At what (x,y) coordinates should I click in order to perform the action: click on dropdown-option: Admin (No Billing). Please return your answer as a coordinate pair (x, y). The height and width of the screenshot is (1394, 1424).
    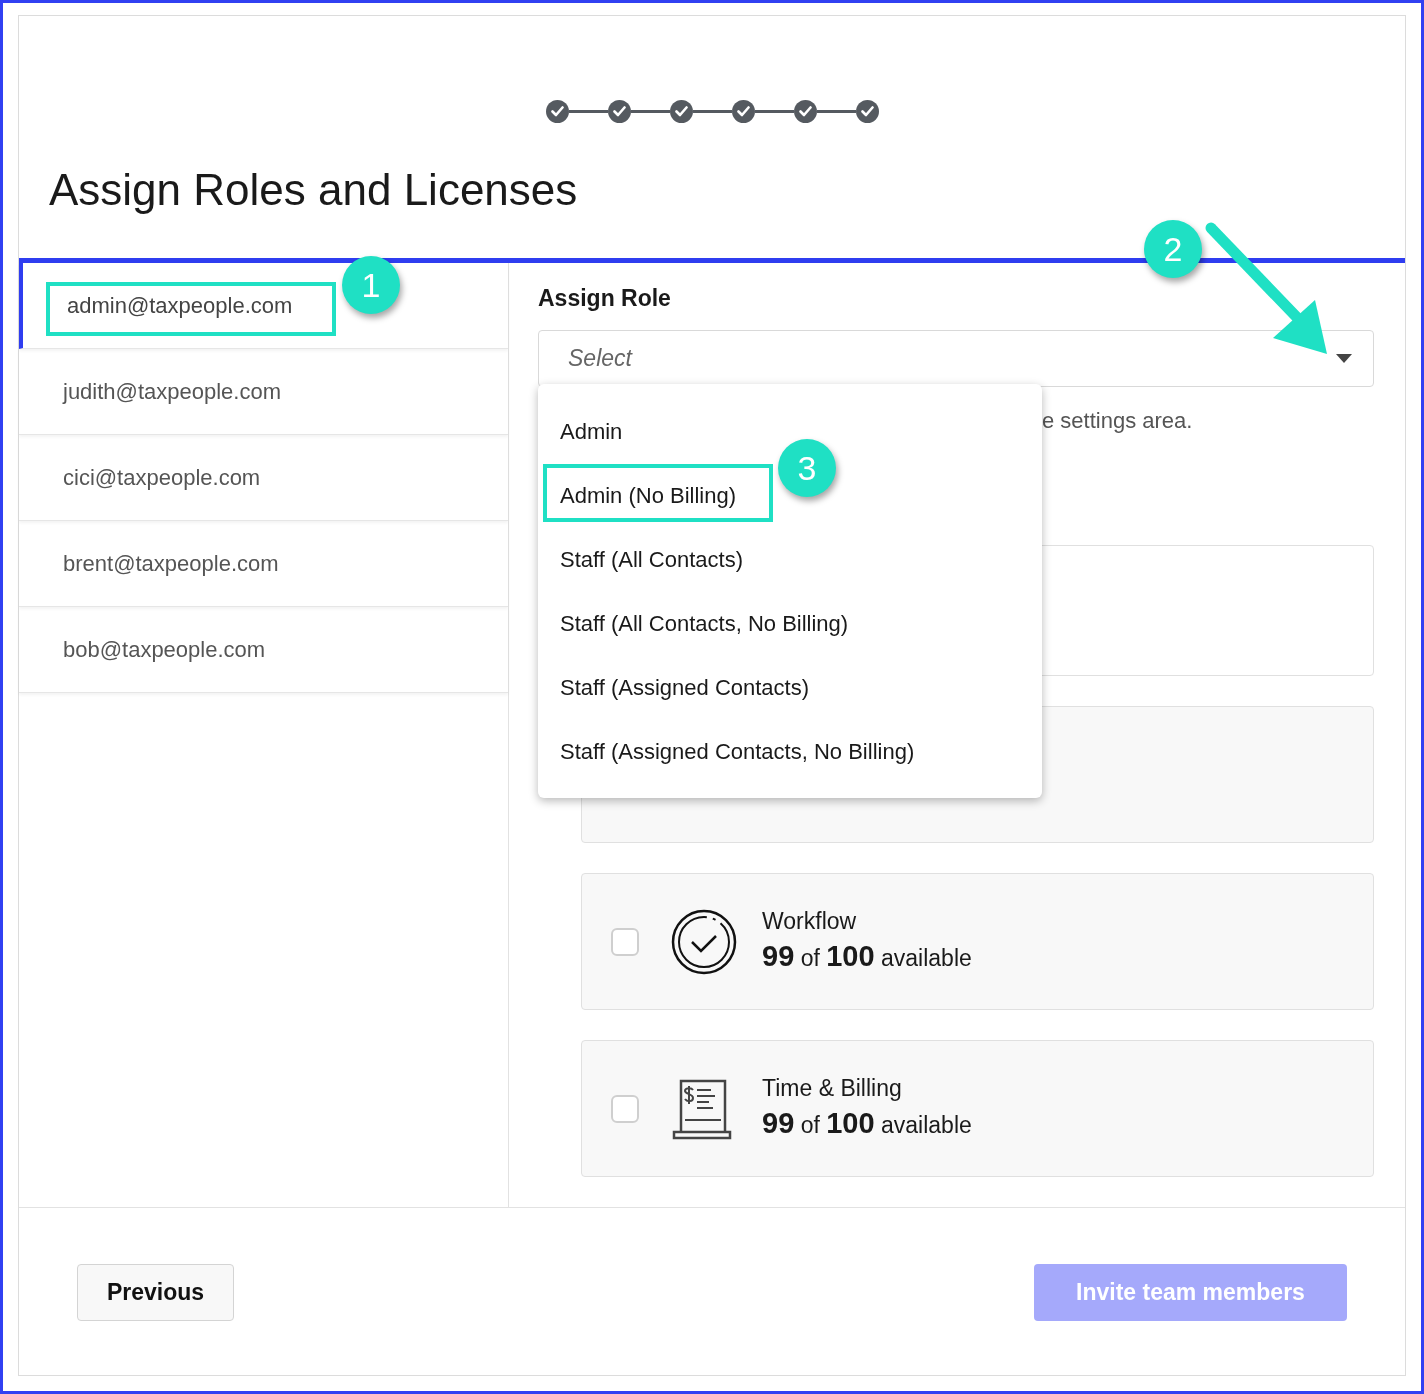
    Looking at the image, I should click on (648, 495).